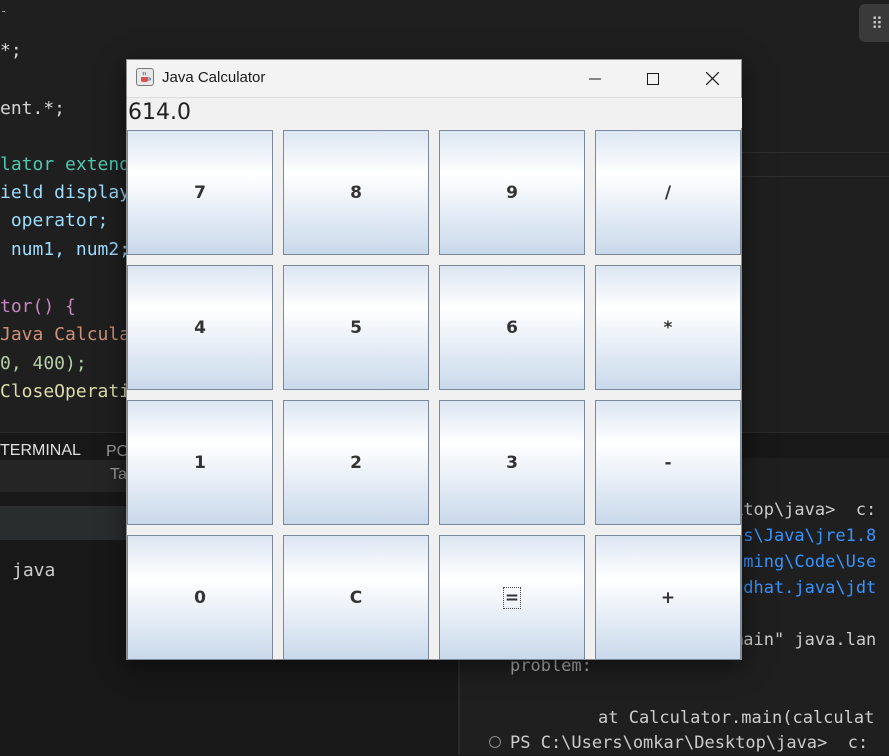 Image resolution: width=889 pixels, height=756 pixels. I want to click on command-status-circle-icon, so click(495, 742).